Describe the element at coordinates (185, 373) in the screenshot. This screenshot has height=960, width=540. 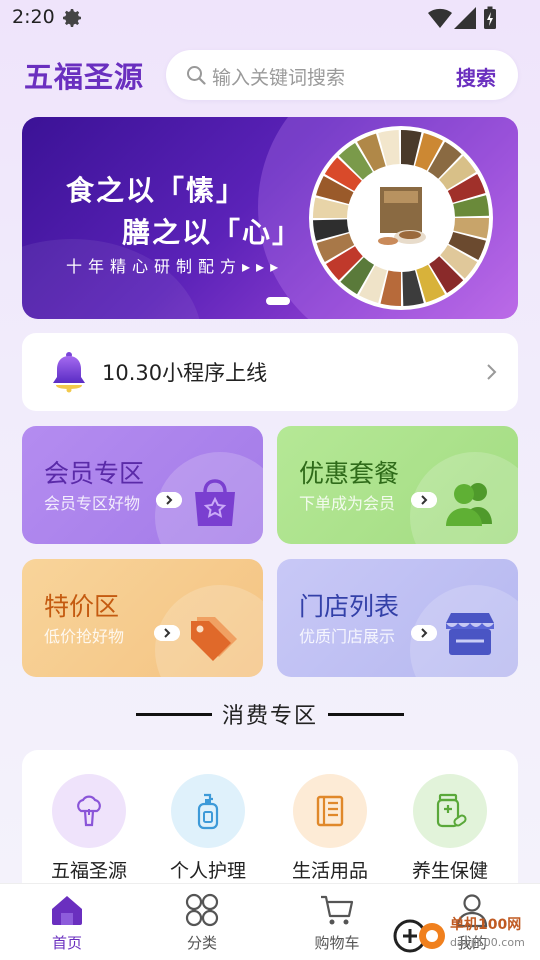
I see `announcement-text: 10.30小程序上线` at that location.